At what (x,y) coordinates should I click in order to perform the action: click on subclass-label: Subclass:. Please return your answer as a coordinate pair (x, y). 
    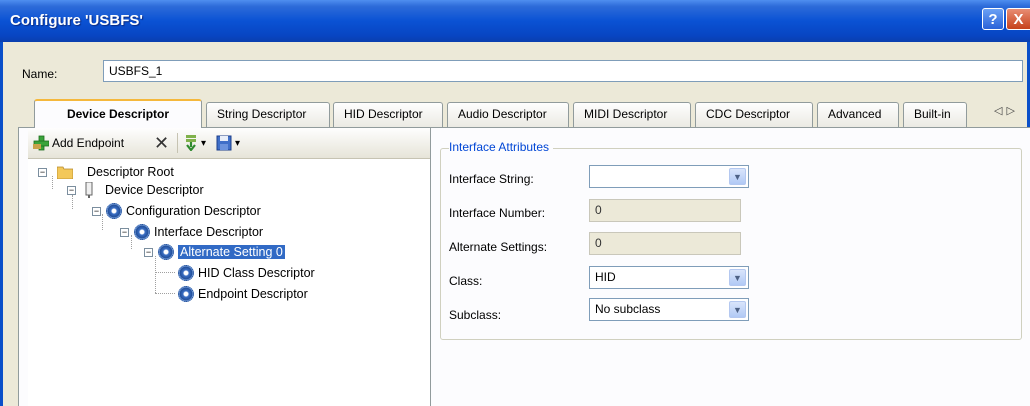
    Looking at the image, I should click on (475, 315).